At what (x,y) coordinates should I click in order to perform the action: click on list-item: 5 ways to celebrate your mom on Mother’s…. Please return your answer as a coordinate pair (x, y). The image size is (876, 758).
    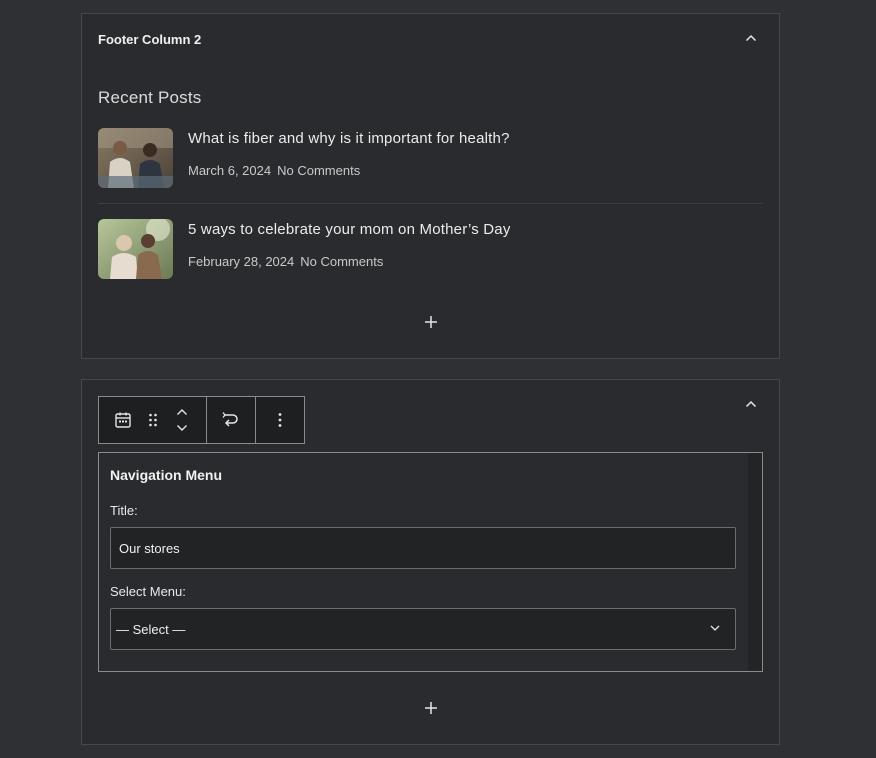
    Looking at the image, I should click on (430, 250).